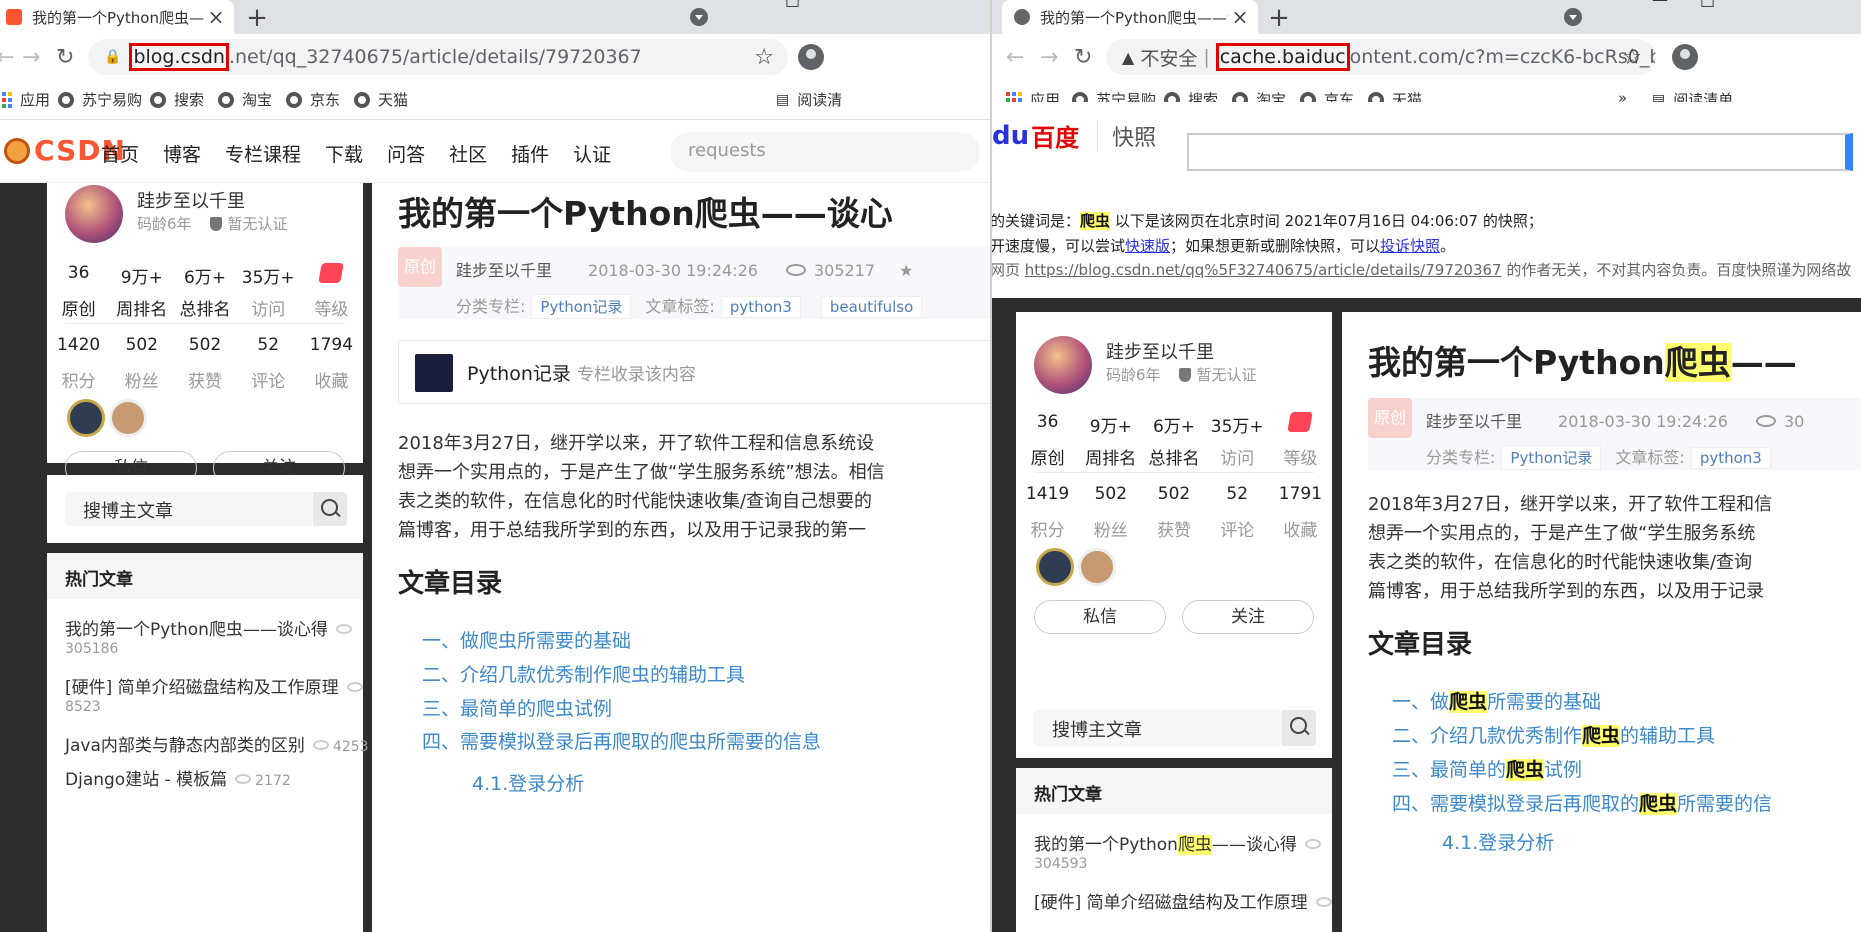 This screenshot has height=932, width=1861. I want to click on stat-favorites: 1794 收藏, so click(331, 363).